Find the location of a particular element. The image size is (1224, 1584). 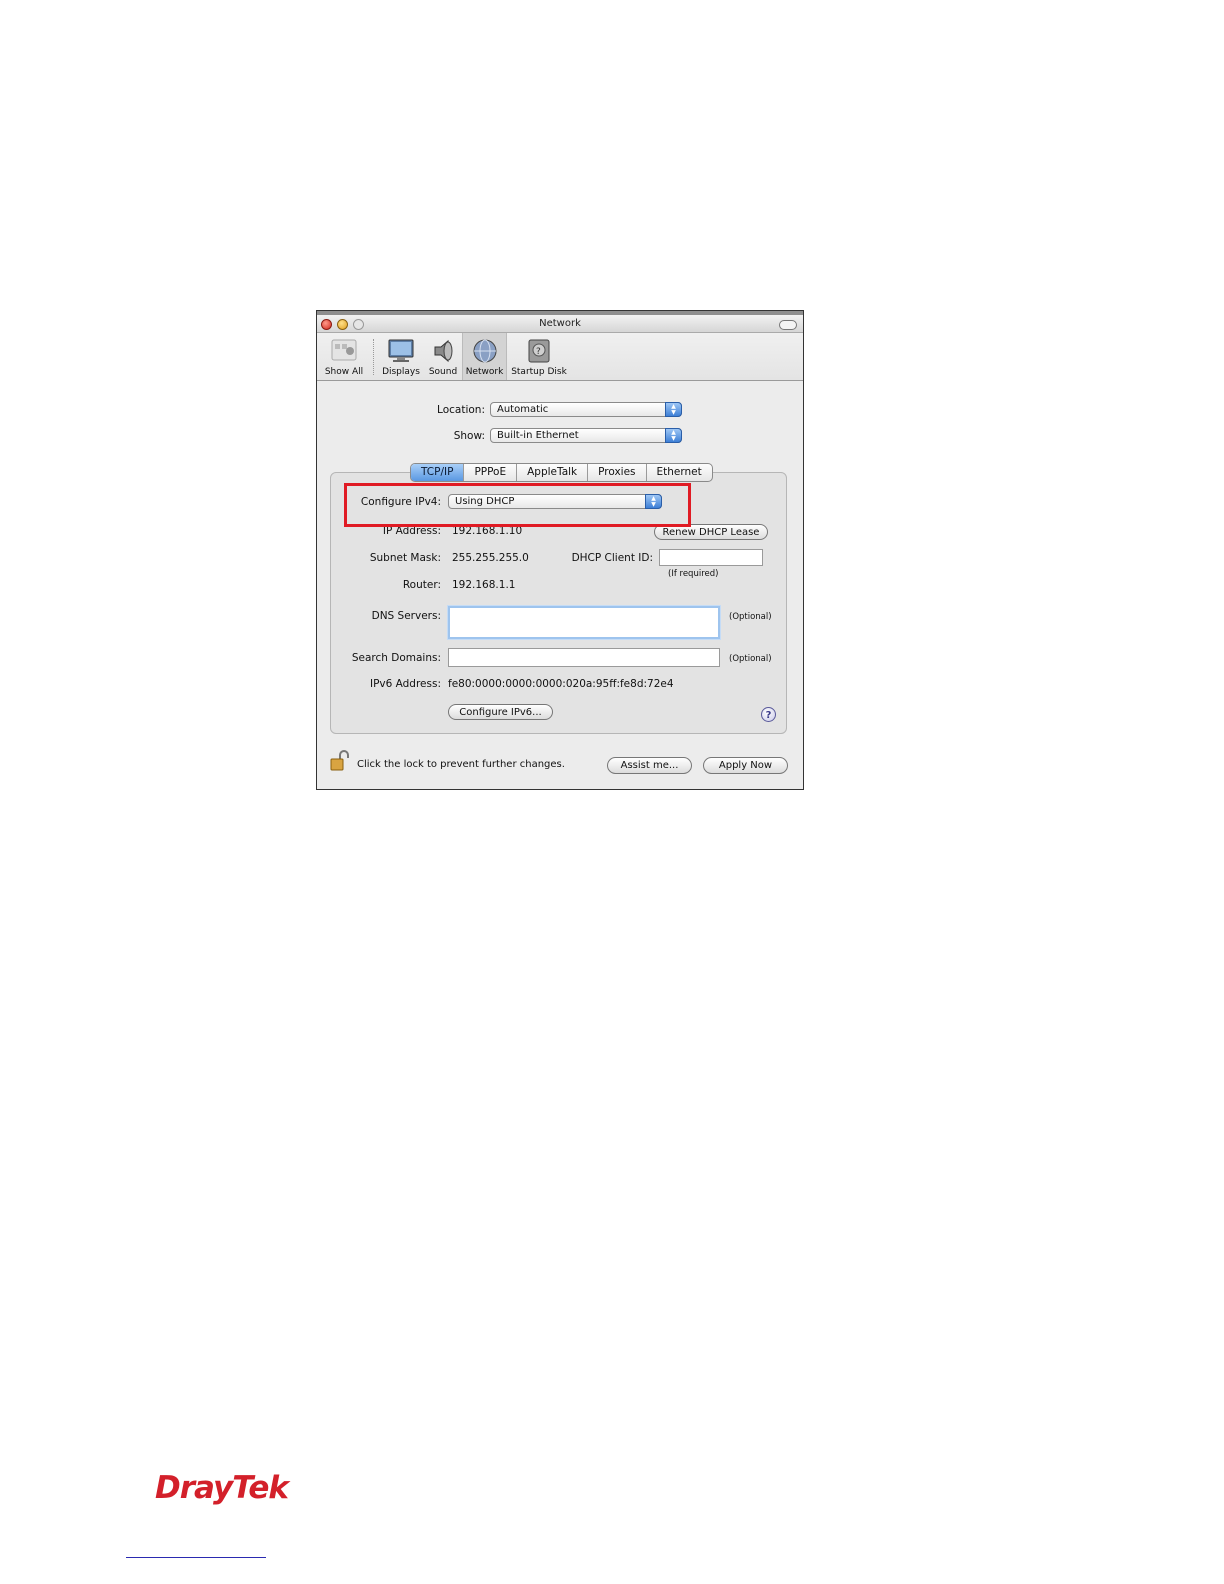

toolbar-network: Network is located at coordinates (484, 356).